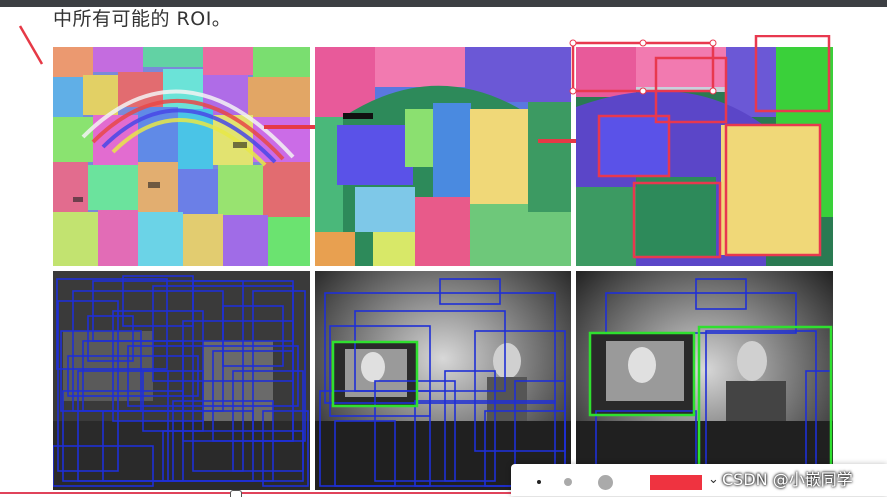 This screenshot has width=887, height=497. Describe the element at coordinates (181, 380) in the screenshot. I see `dense-proposals-image` at that location.